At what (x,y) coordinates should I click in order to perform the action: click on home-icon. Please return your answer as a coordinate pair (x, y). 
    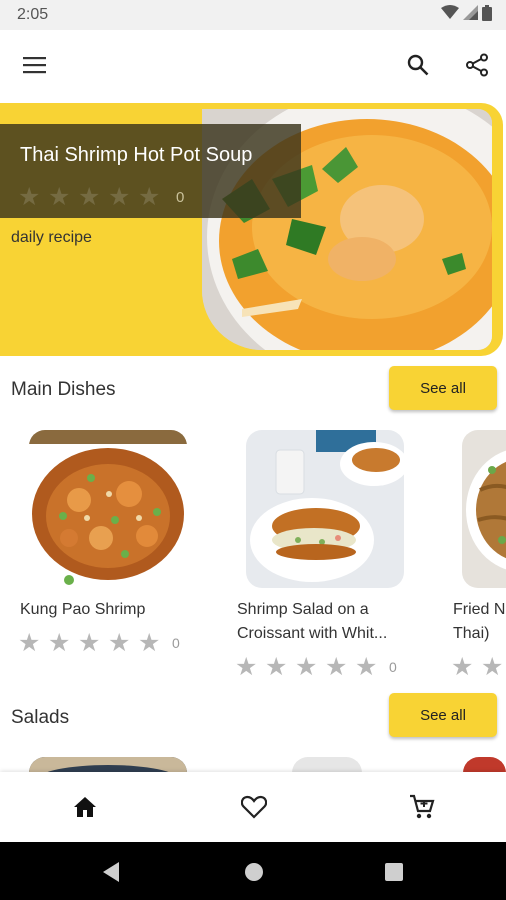
    Looking at the image, I should click on (85, 807).